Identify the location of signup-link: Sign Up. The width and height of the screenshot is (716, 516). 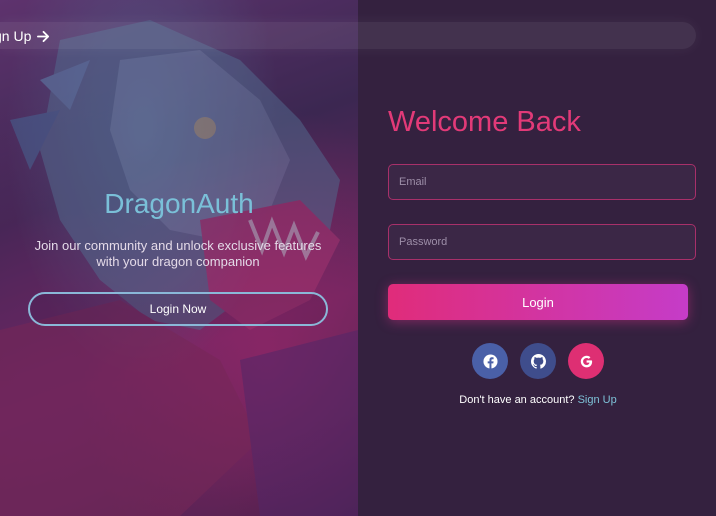
(597, 400).